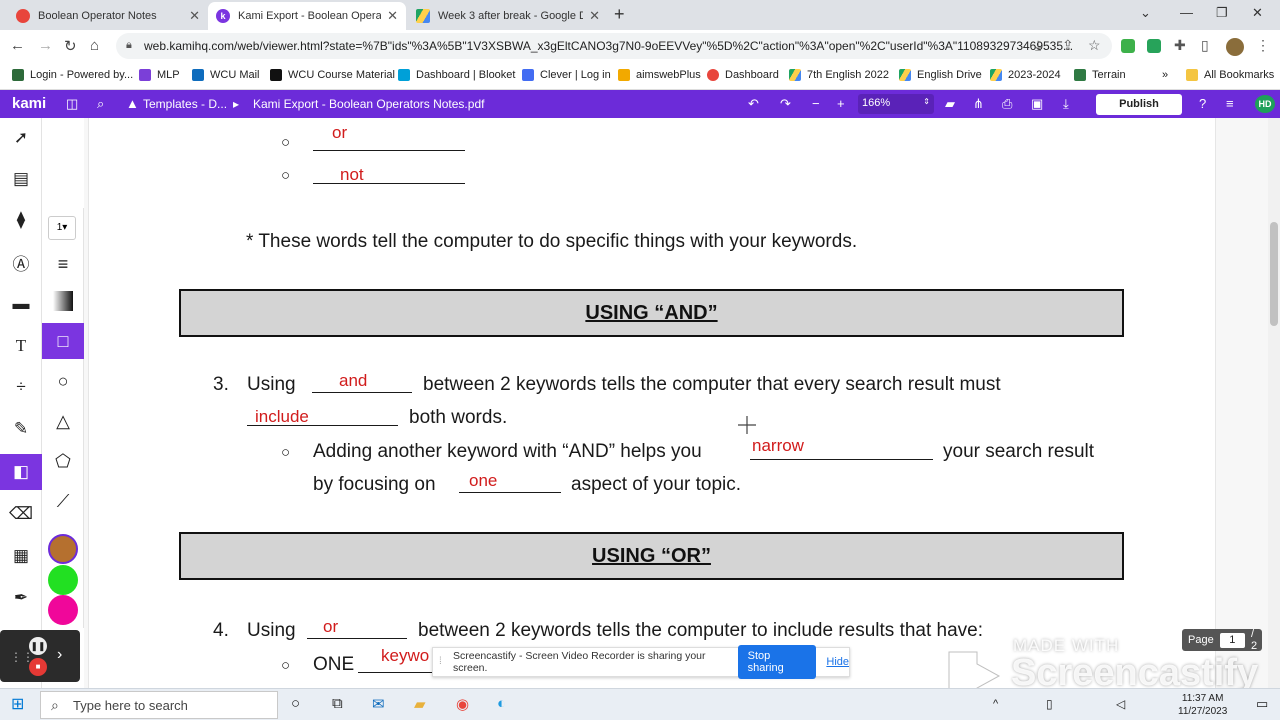 This screenshot has height=720, width=1280. I want to click on sidebar-toggle-icon: ◫, so click(72, 104).